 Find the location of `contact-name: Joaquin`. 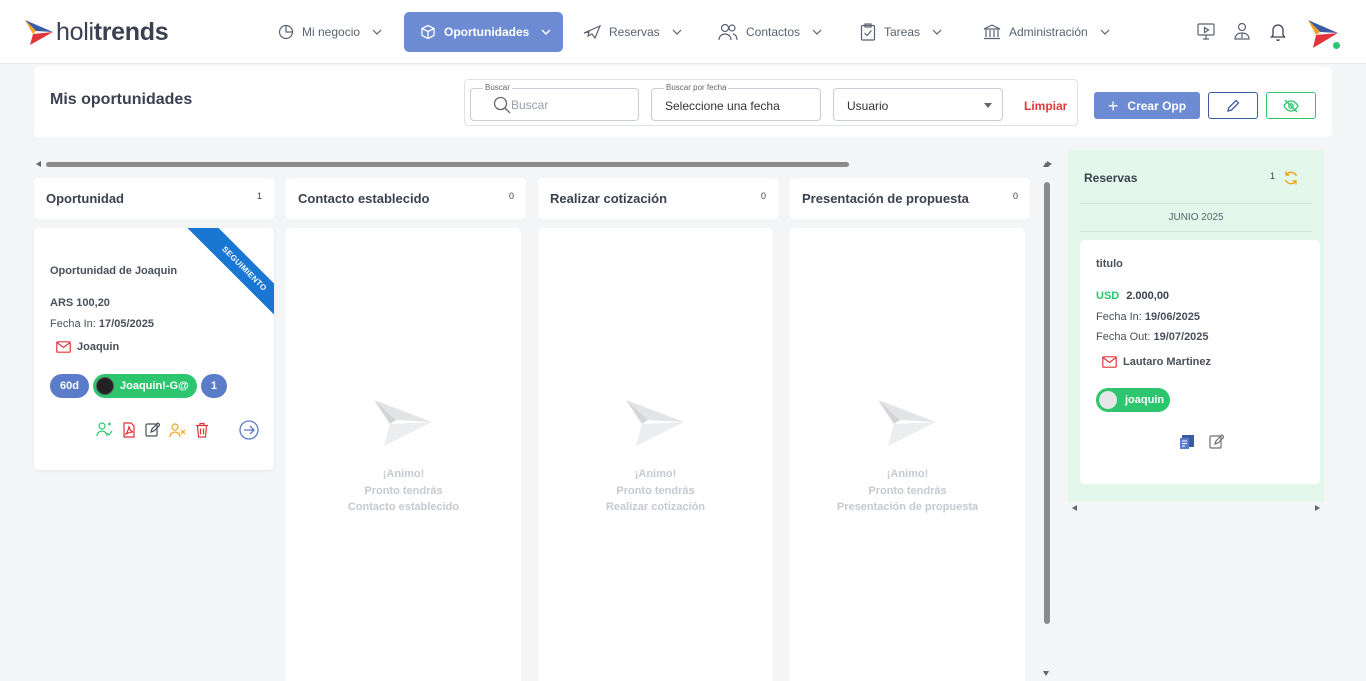

contact-name: Joaquin is located at coordinates (98, 347).